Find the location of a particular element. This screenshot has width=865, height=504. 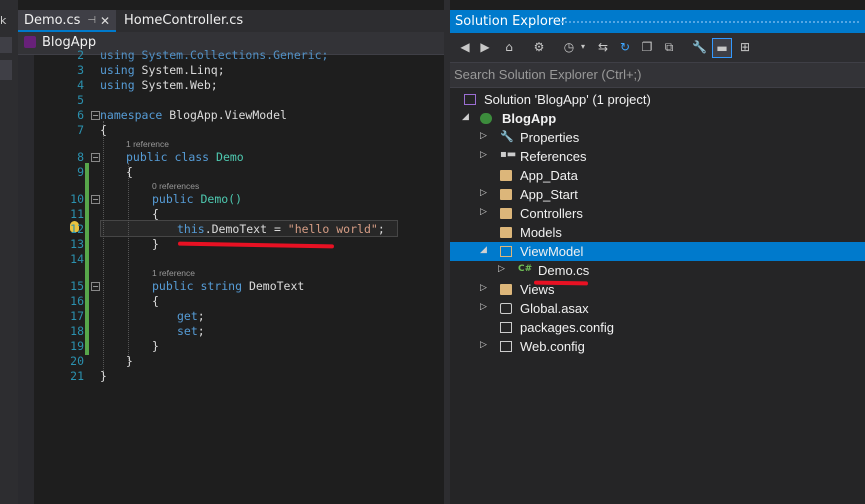

pending-changes-icon: ⚙ is located at coordinates (539, 47).